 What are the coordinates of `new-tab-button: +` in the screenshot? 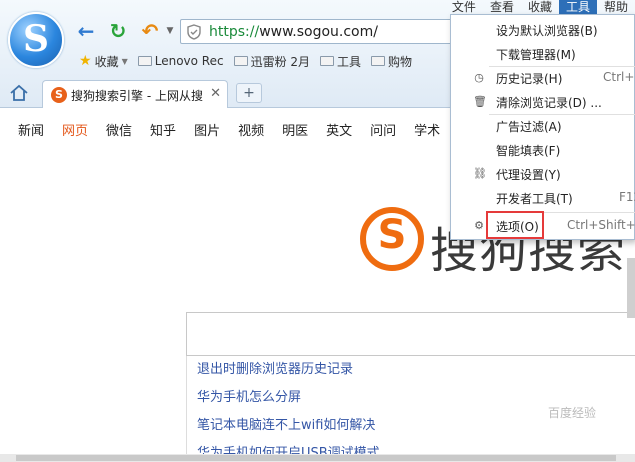 It's located at (249, 93).